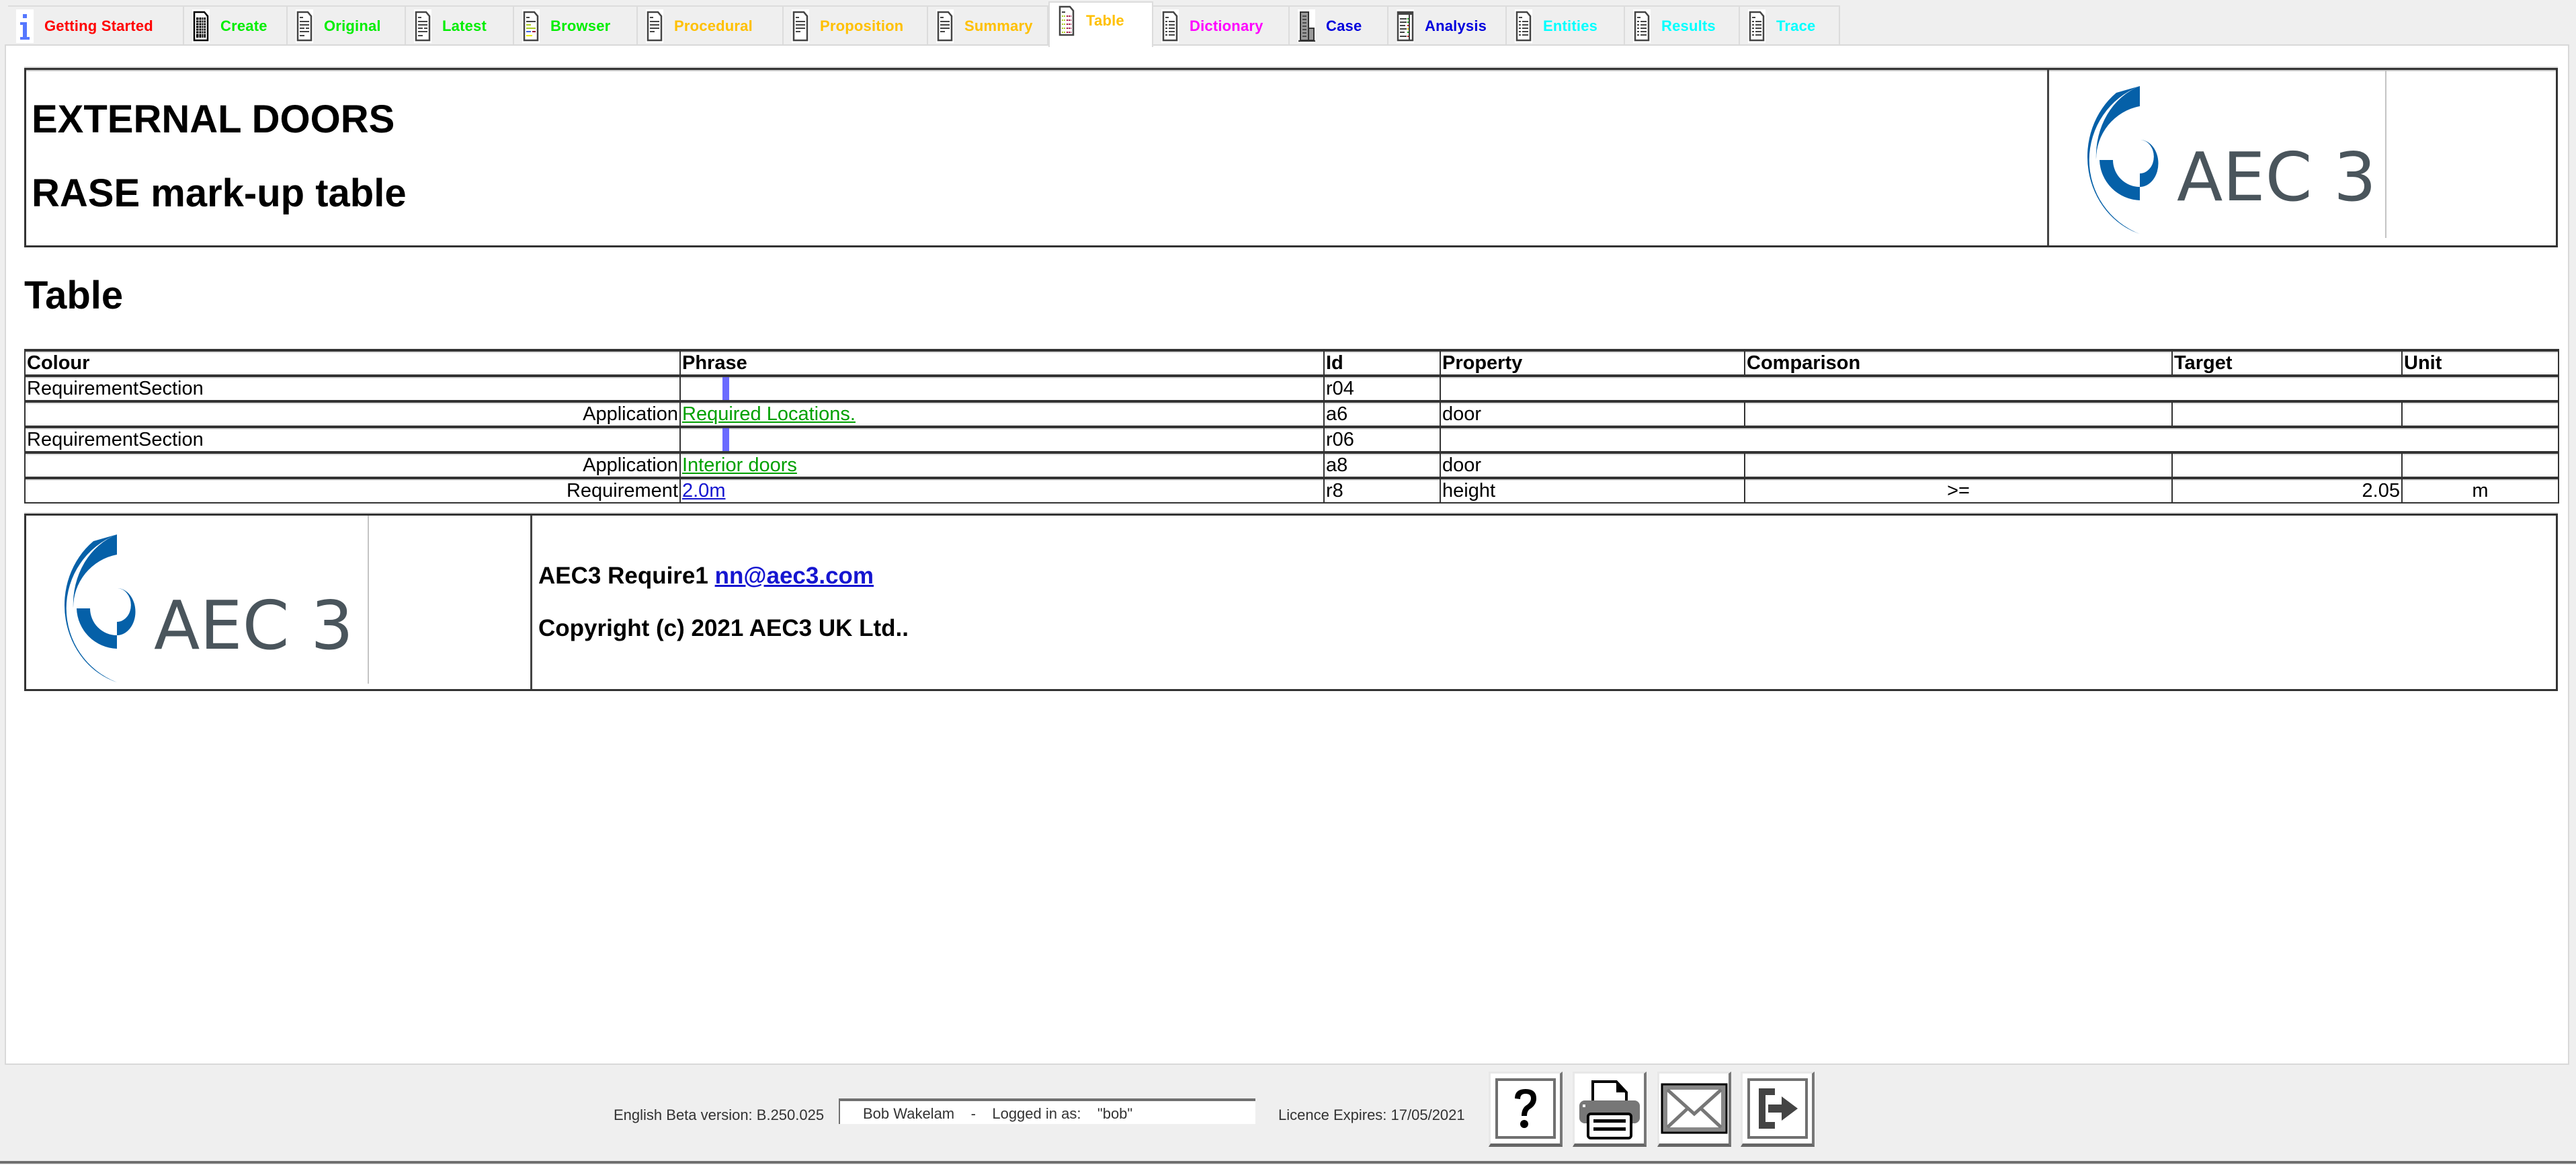 The height and width of the screenshot is (1165, 2576). Describe the element at coordinates (352, 465) in the screenshot. I see `cell-colour: Application` at that location.